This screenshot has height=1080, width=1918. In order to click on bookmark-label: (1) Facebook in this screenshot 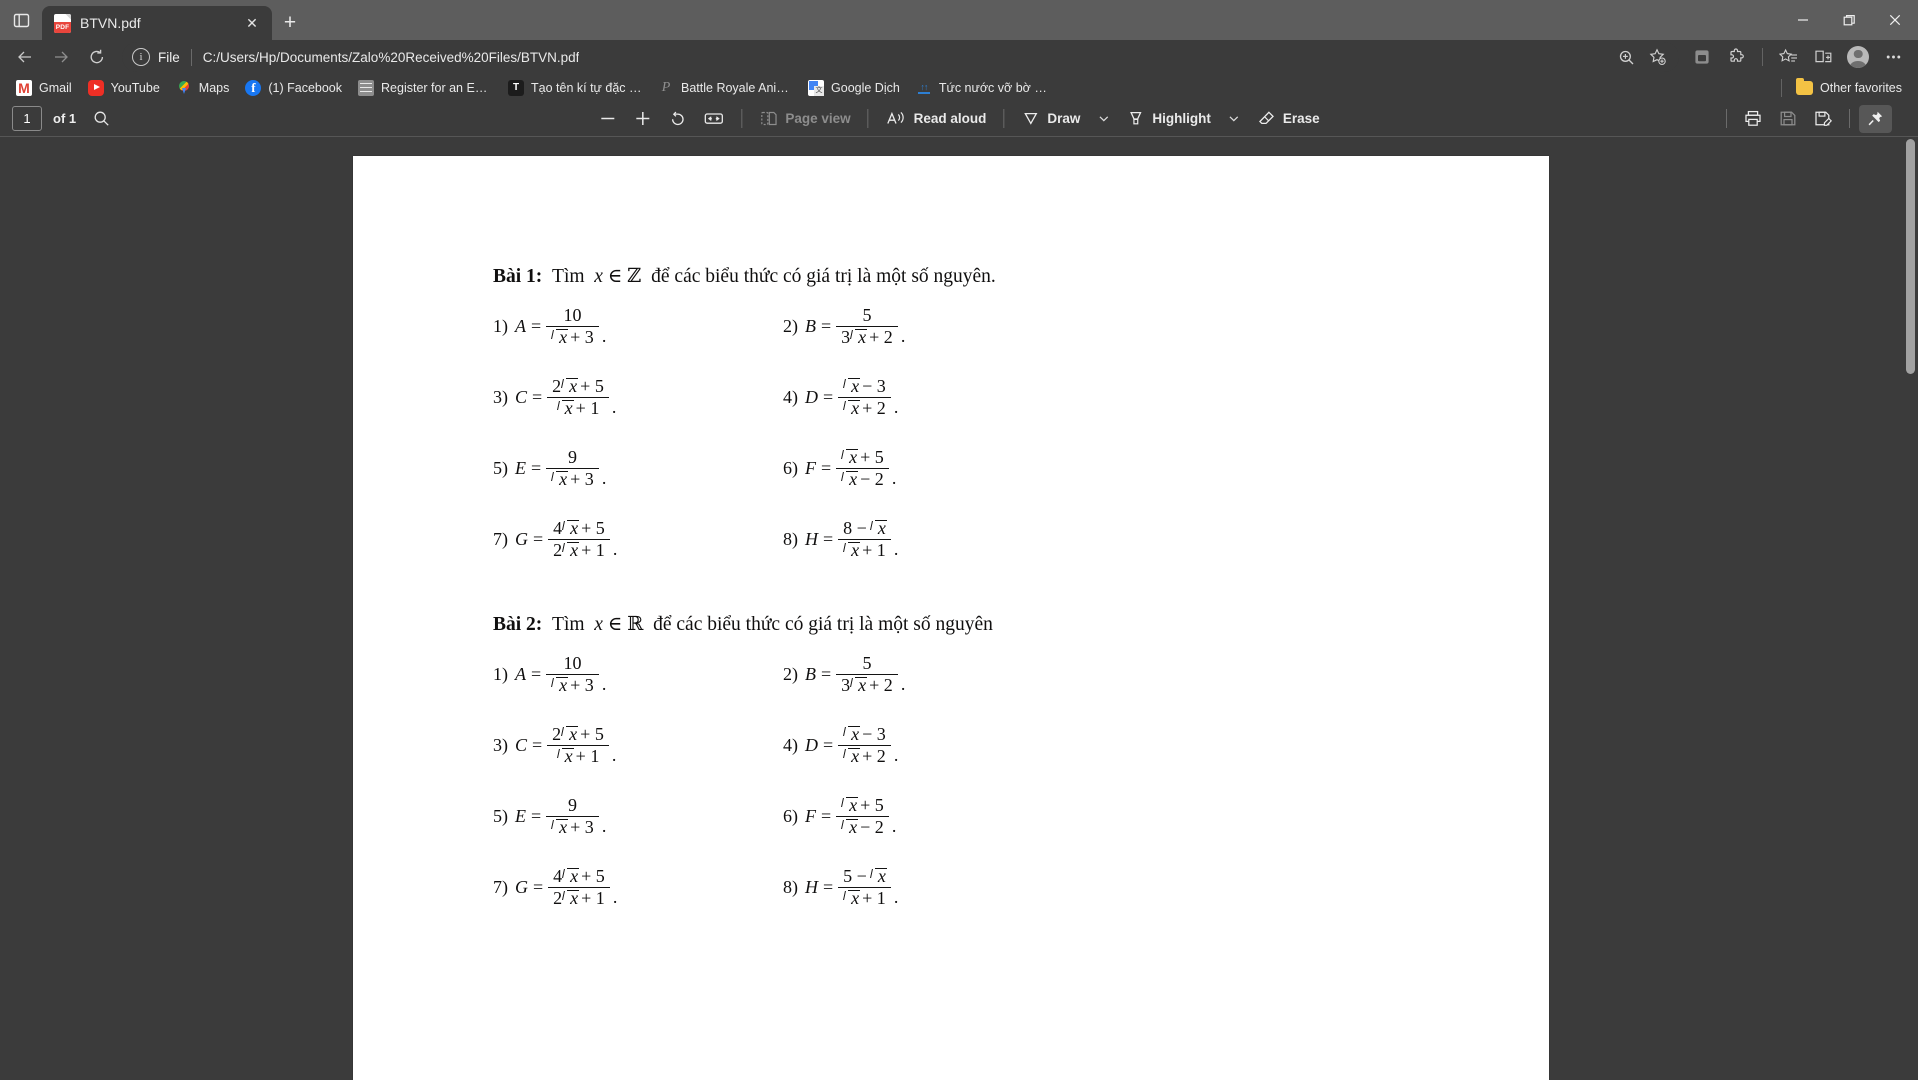, I will do `click(305, 87)`.